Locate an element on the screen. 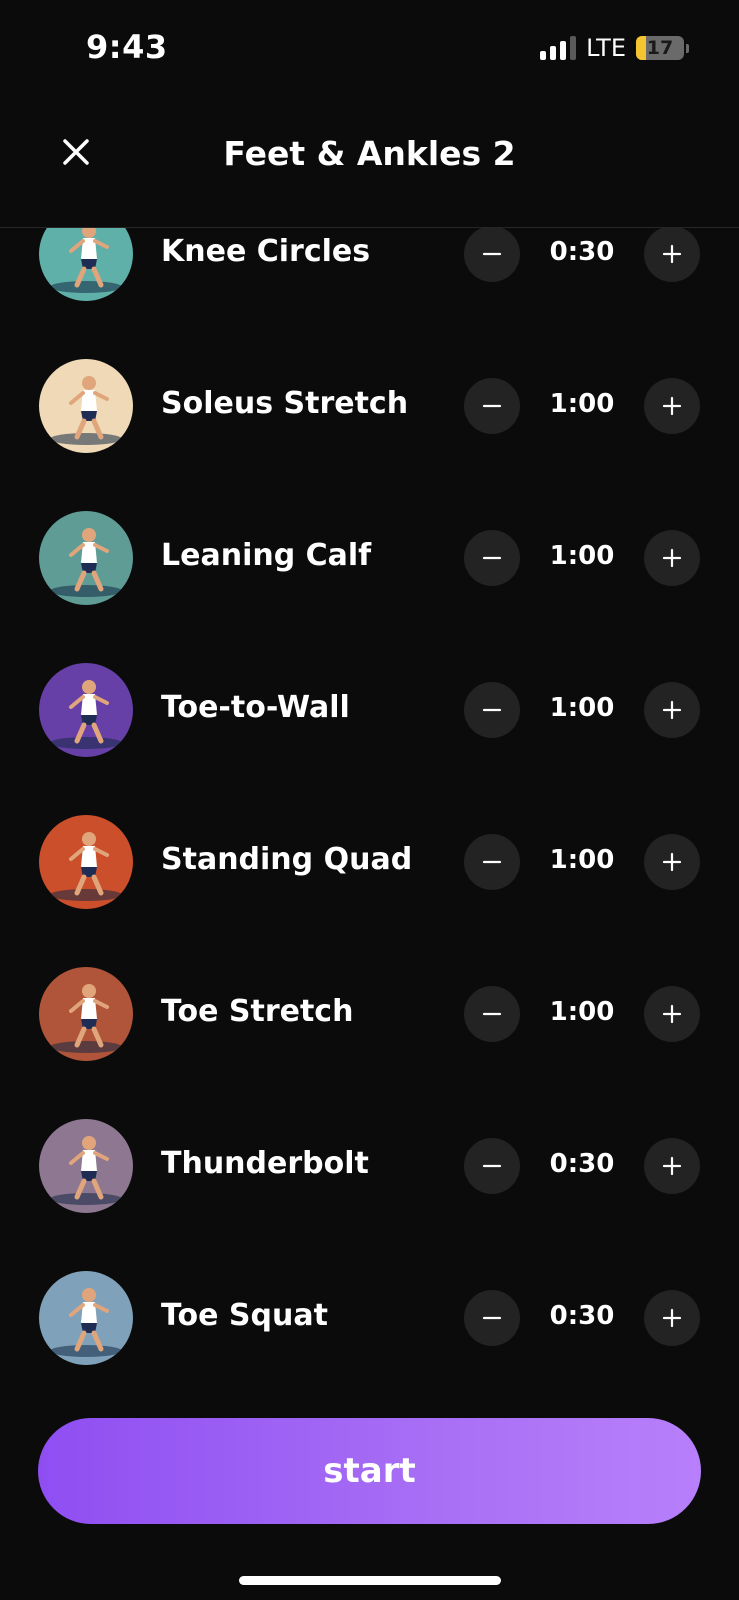 The image size is (739, 1600). exercise-name: Knee Circles is located at coordinates (266, 251).